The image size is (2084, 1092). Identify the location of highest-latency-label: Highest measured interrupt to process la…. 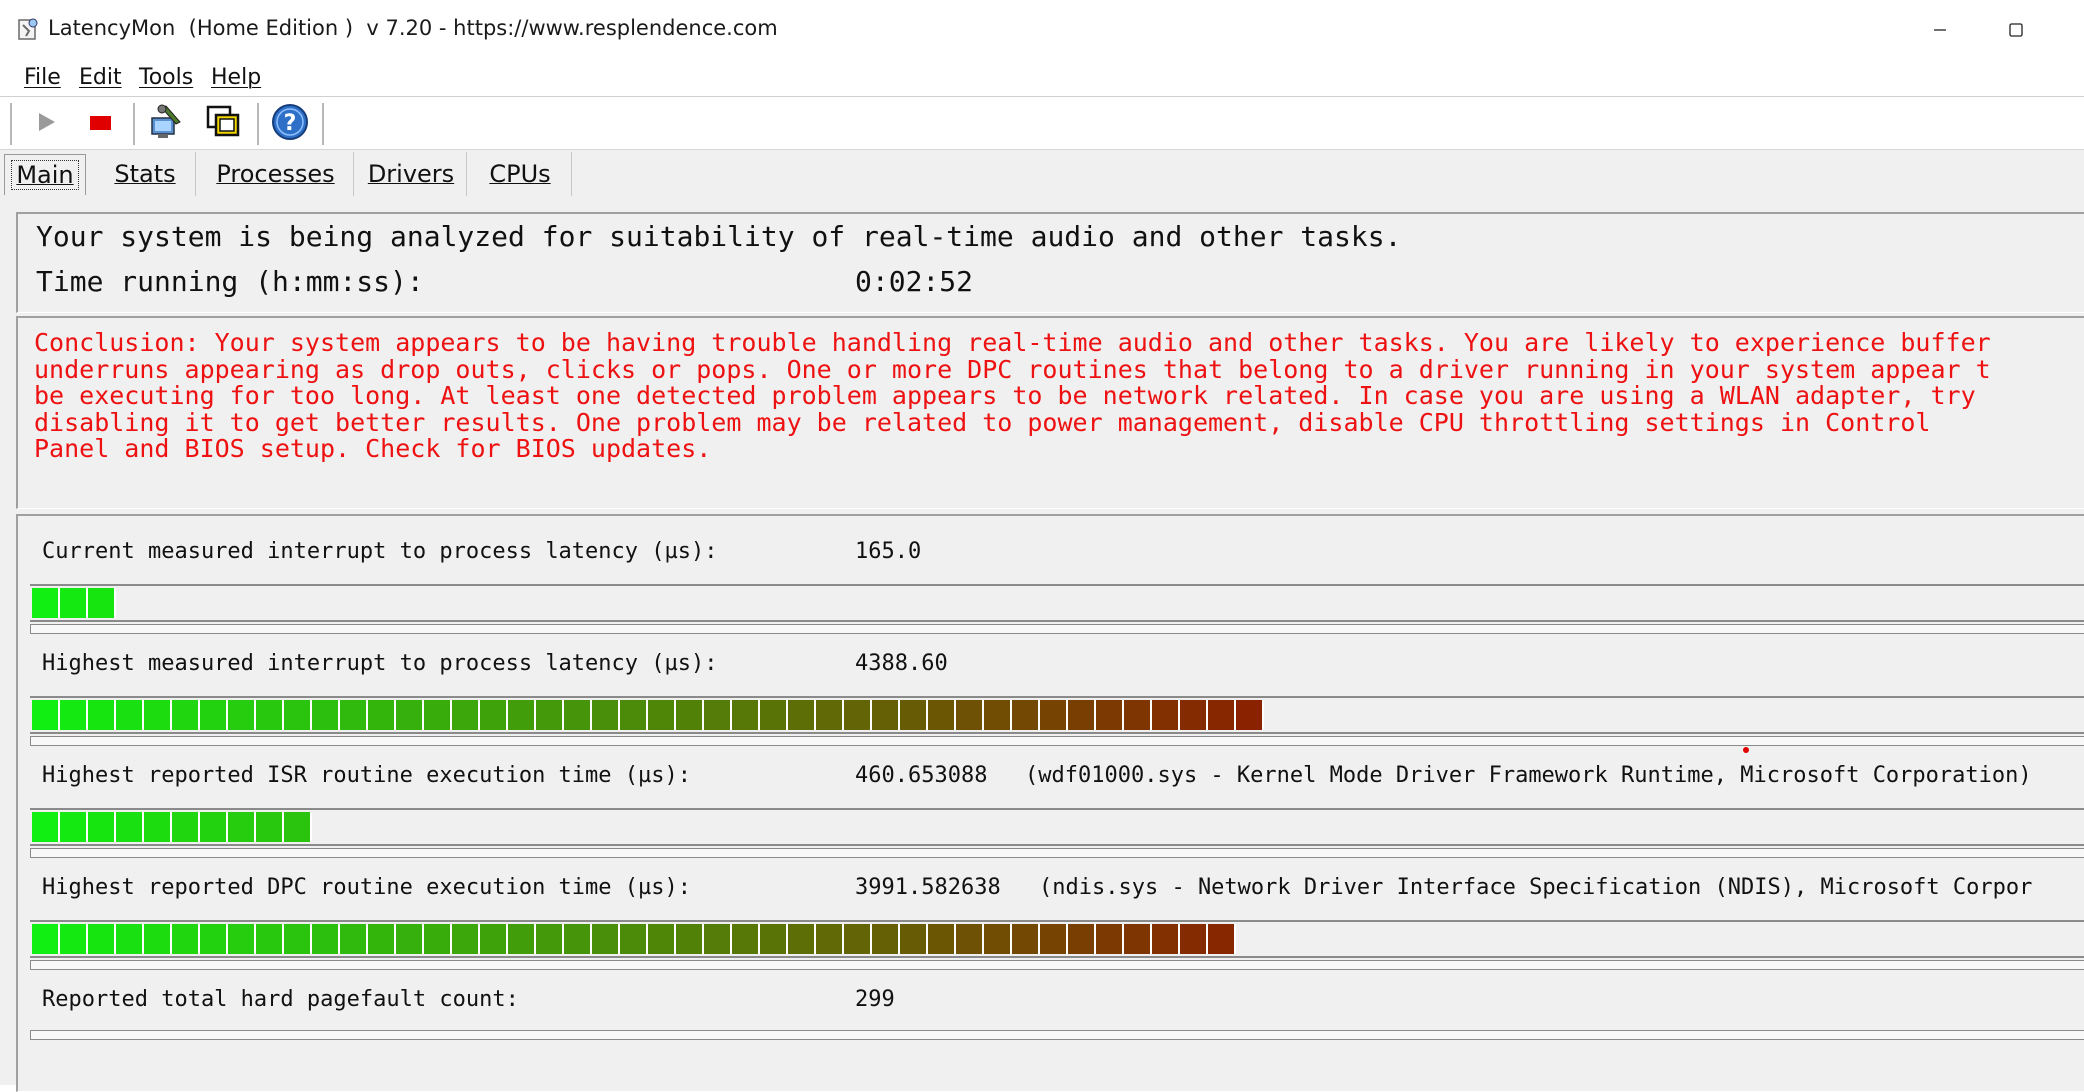
(380, 663).